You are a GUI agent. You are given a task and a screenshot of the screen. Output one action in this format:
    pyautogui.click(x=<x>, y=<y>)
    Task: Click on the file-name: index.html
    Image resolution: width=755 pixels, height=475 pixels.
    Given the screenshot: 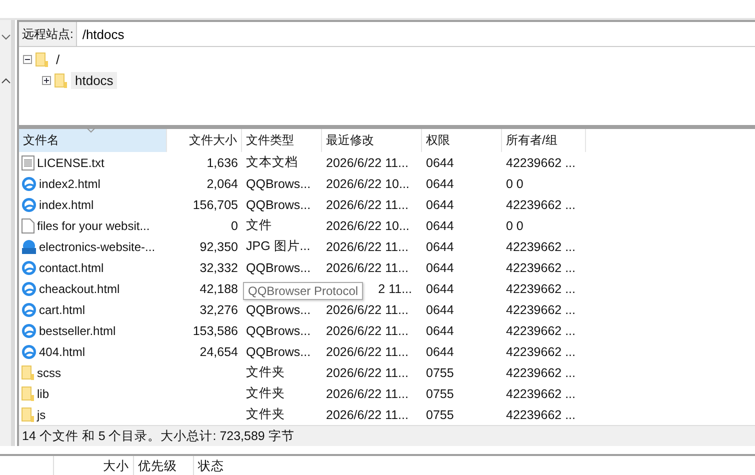 What is the action you would take?
    pyautogui.click(x=66, y=205)
    